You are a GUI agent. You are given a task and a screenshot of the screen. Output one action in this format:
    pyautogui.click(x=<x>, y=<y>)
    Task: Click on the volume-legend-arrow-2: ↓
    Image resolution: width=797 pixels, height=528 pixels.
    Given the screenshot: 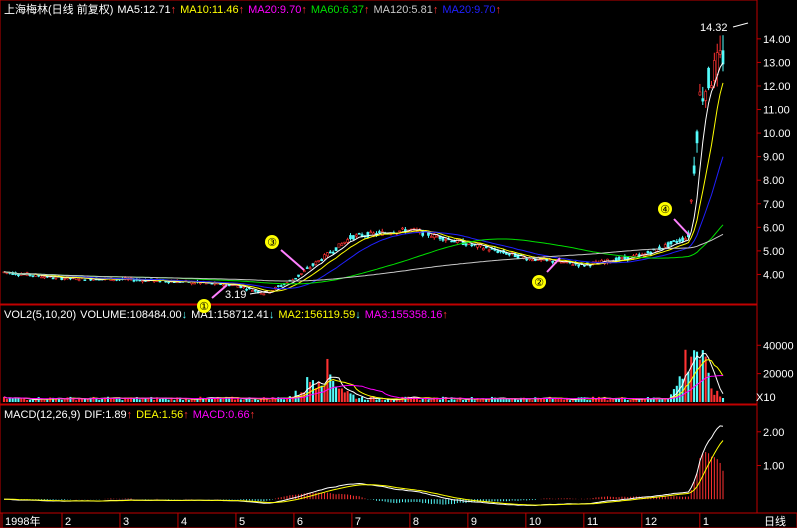 What is the action you would take?
    pyautogui.click(x=272, y=315)
    